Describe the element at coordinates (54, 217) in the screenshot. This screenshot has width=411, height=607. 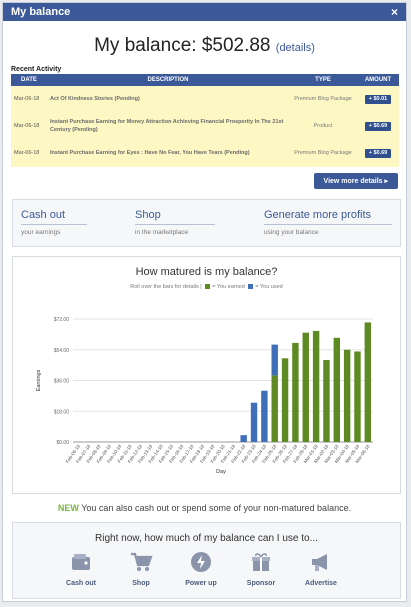
I see `cash-out-link: Cash out` at that location.